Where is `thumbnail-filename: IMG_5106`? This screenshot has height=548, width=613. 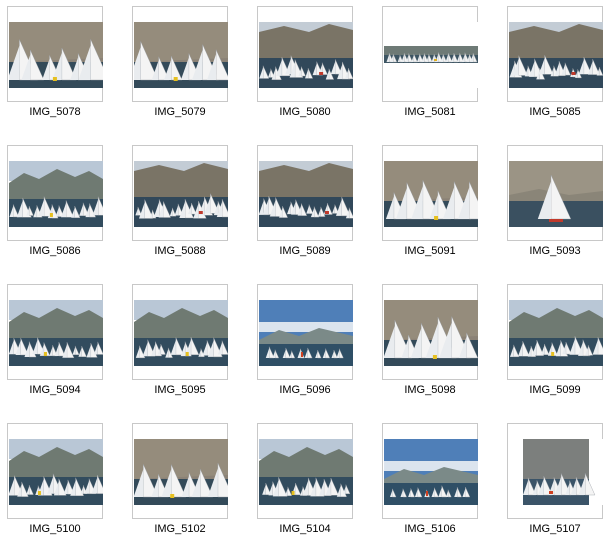
thumbnail-filename: IMG_5106 is located at coordinates (430, 529).